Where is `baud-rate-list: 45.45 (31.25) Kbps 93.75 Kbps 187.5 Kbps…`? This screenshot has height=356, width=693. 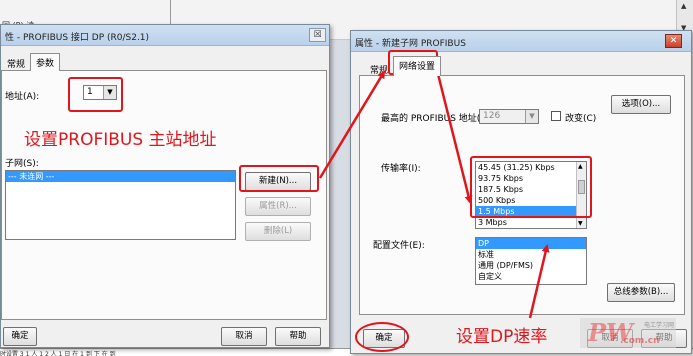
baud-rate-list: 45.45 (31.25) Kbps 93.75 Kbps 187.5 Kbps… is located at coordinates (531, 195).